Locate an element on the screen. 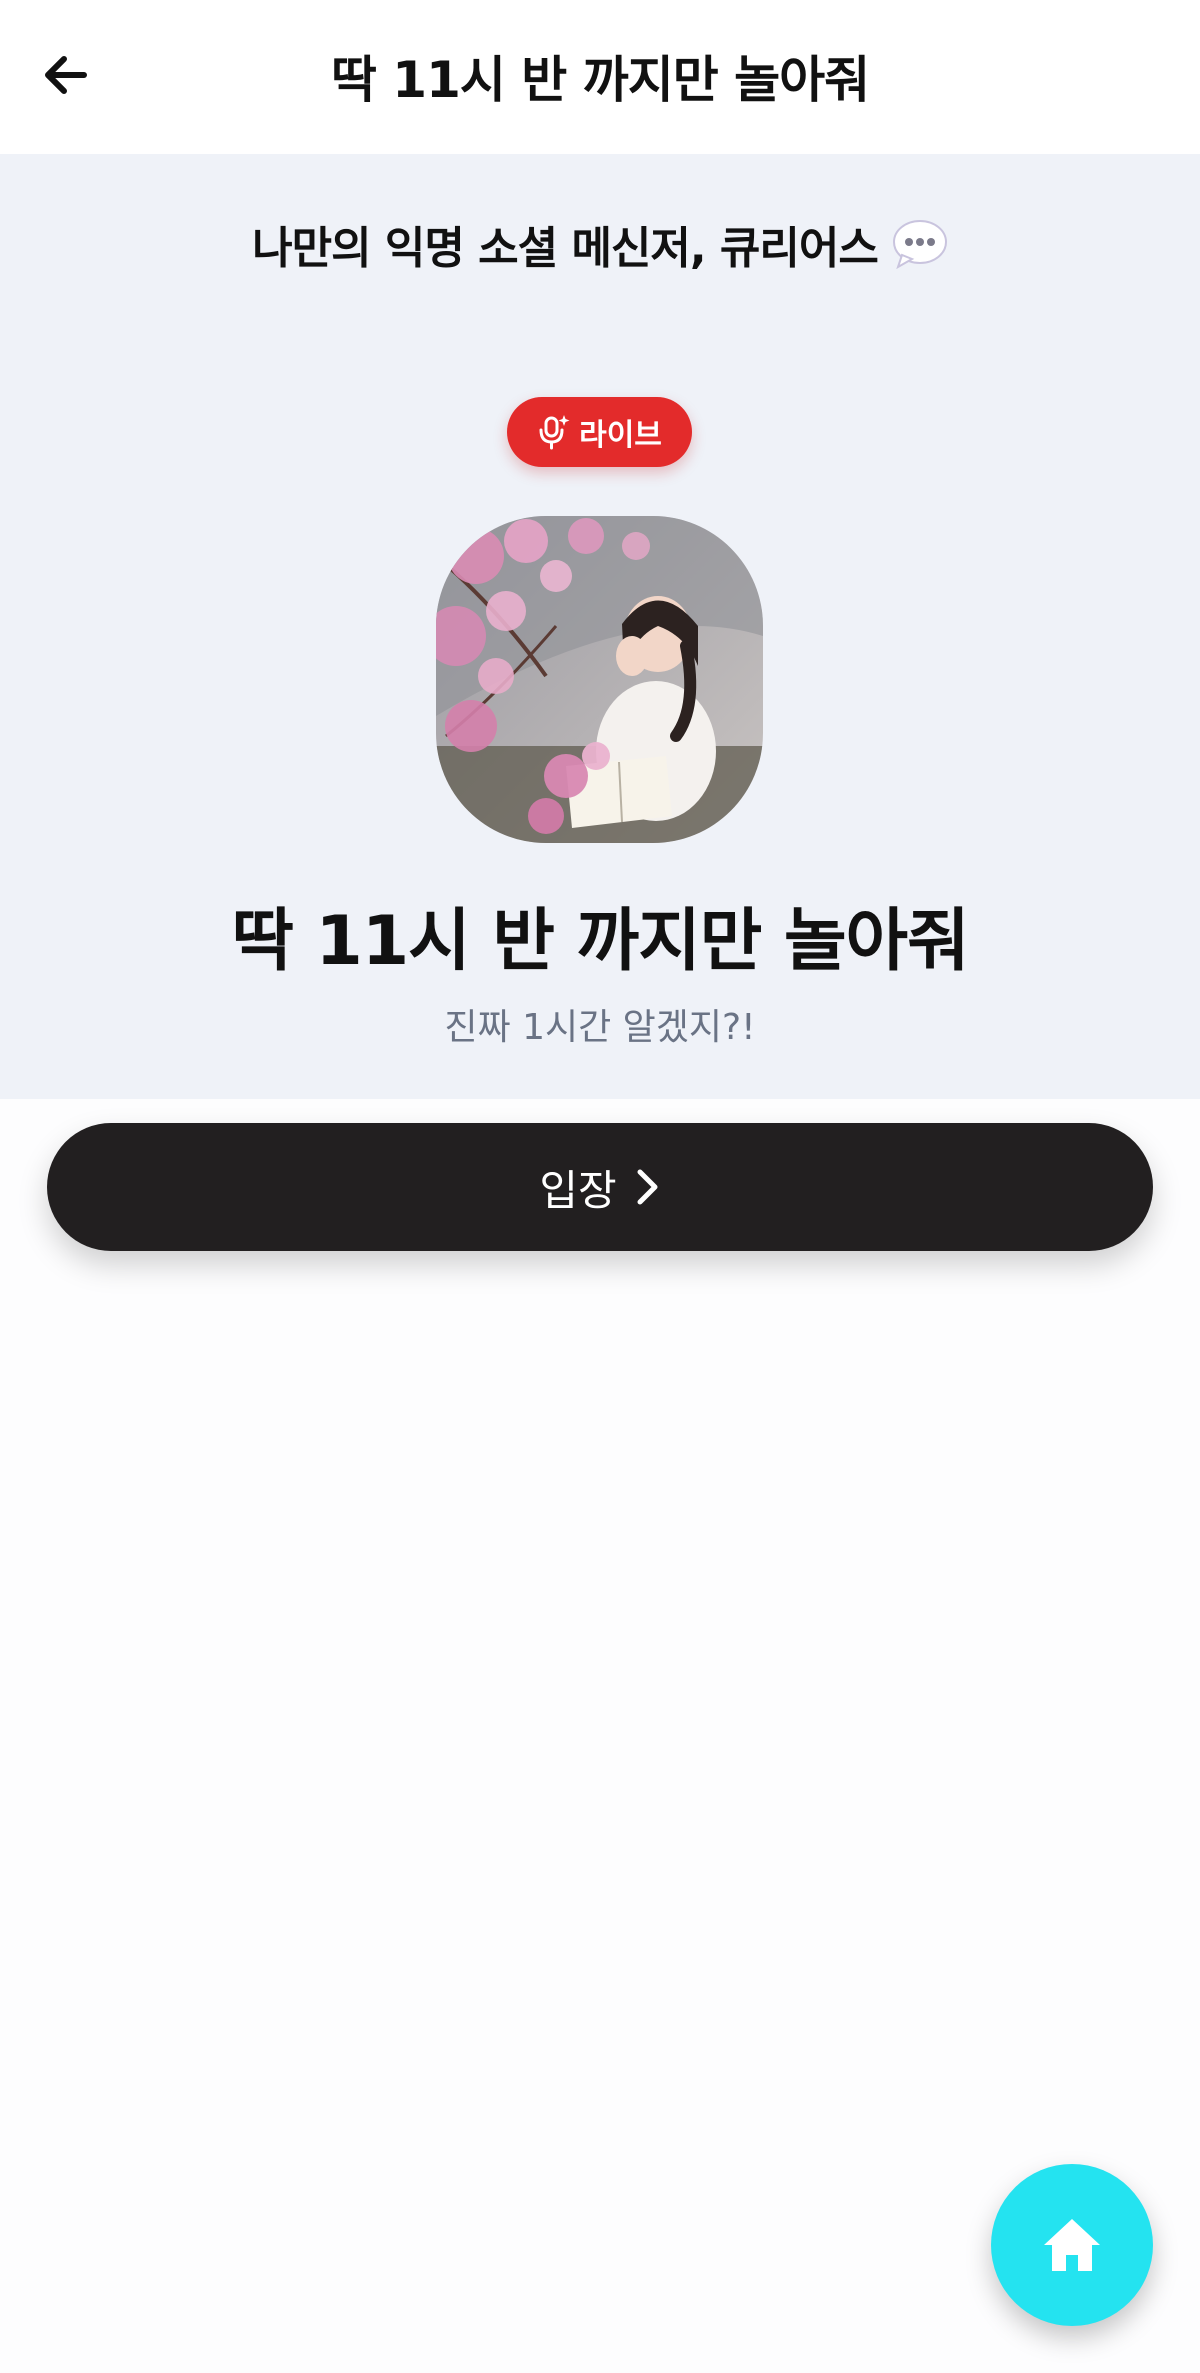 The width and height of the screenshot is (1200, 2373). live-badge-label: 라이브 is located at coordinates (620, 435).